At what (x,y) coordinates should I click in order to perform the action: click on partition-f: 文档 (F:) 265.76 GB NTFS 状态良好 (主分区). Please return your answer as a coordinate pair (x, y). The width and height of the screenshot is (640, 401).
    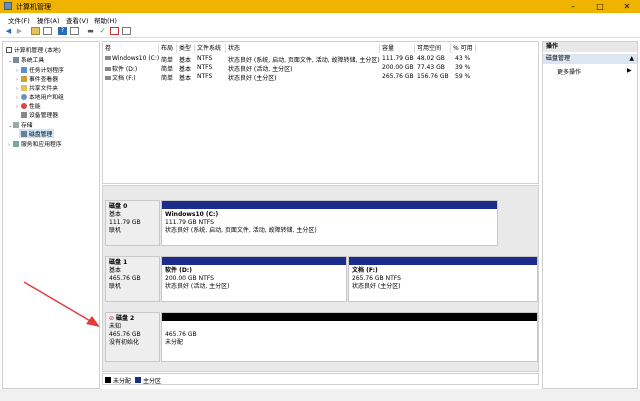
    Looking at the image, I should click on (443, 279).